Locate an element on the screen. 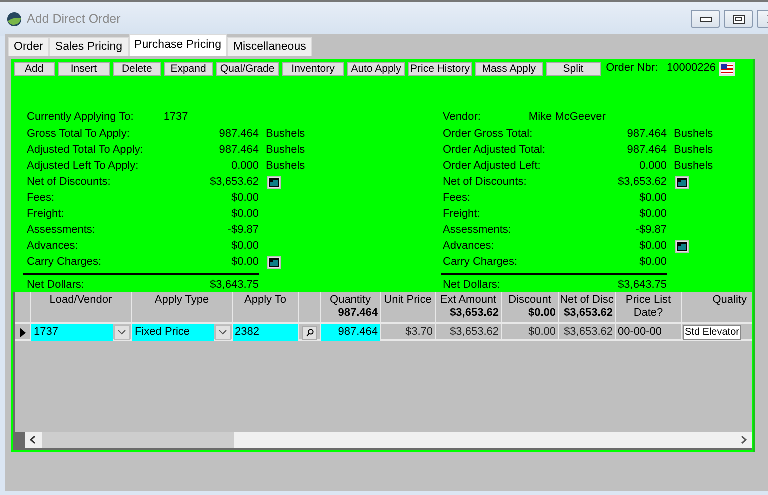  column-header: Price List Date? is located at coordinates (648, 307).